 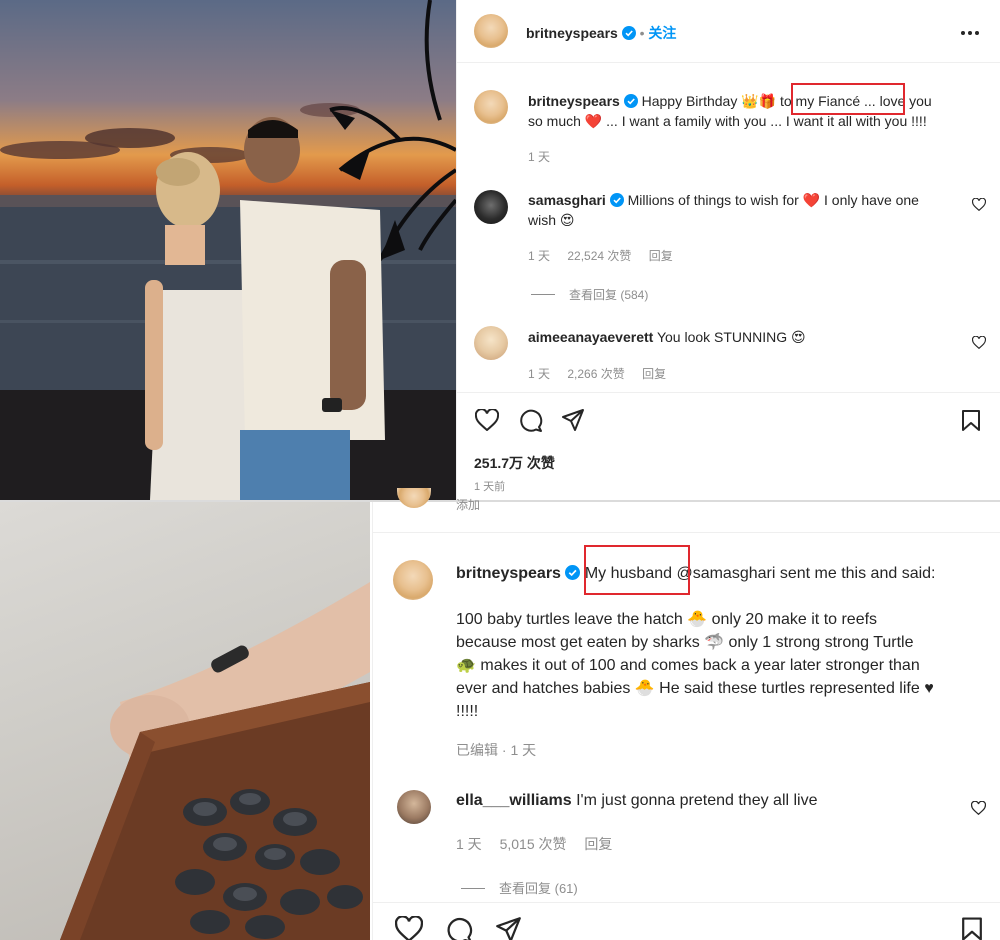 What do you see at coordinates (467, 711) in the screenshot?
I see `caption-line: !!!!!` at bounding box center [467, 711].